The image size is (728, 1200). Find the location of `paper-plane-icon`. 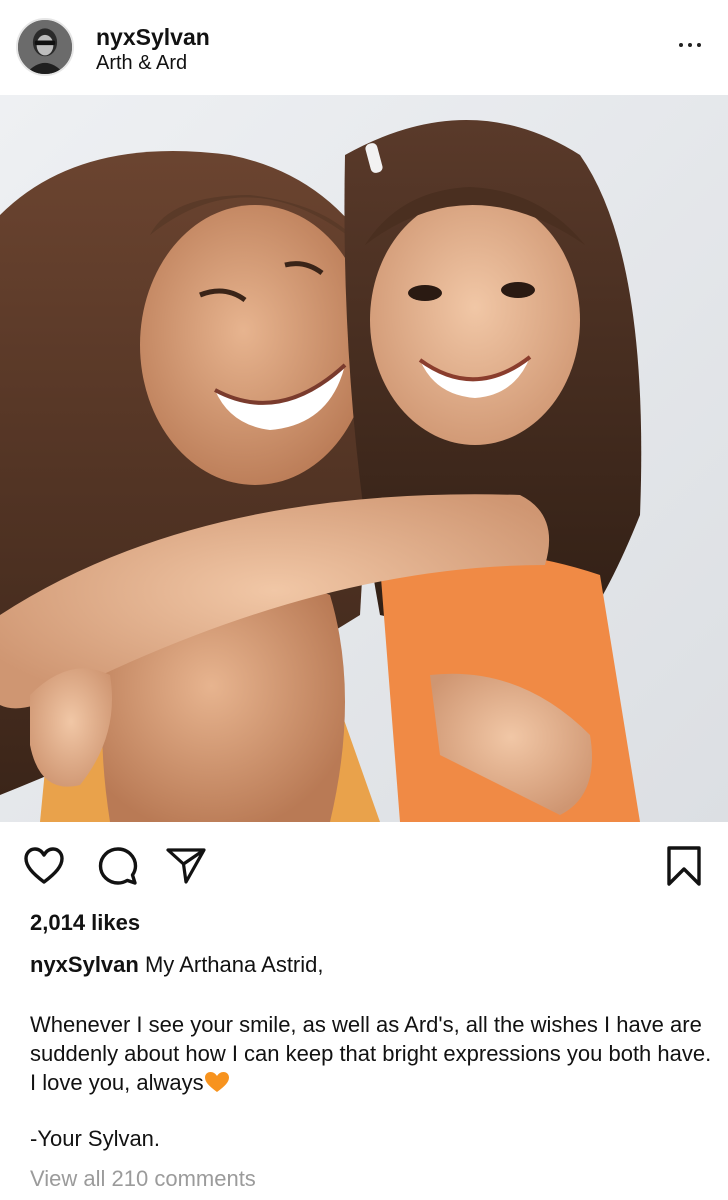

paper-plane-icon is located at coordinates (186, 866).